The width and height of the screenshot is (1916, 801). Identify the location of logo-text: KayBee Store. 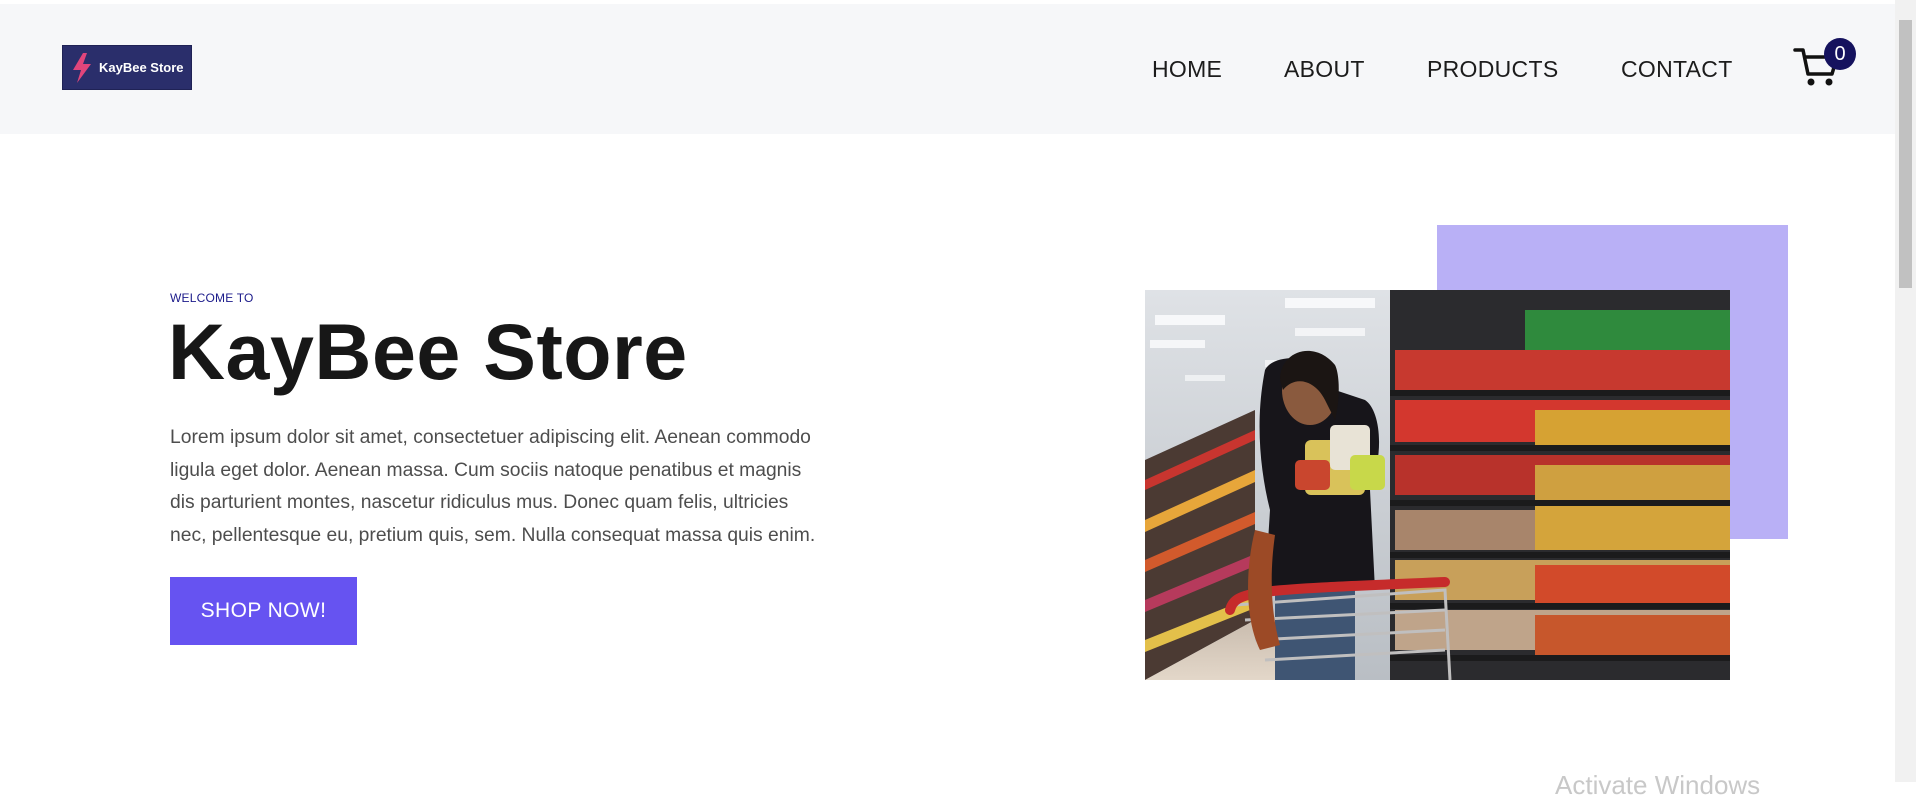
(141, 67).